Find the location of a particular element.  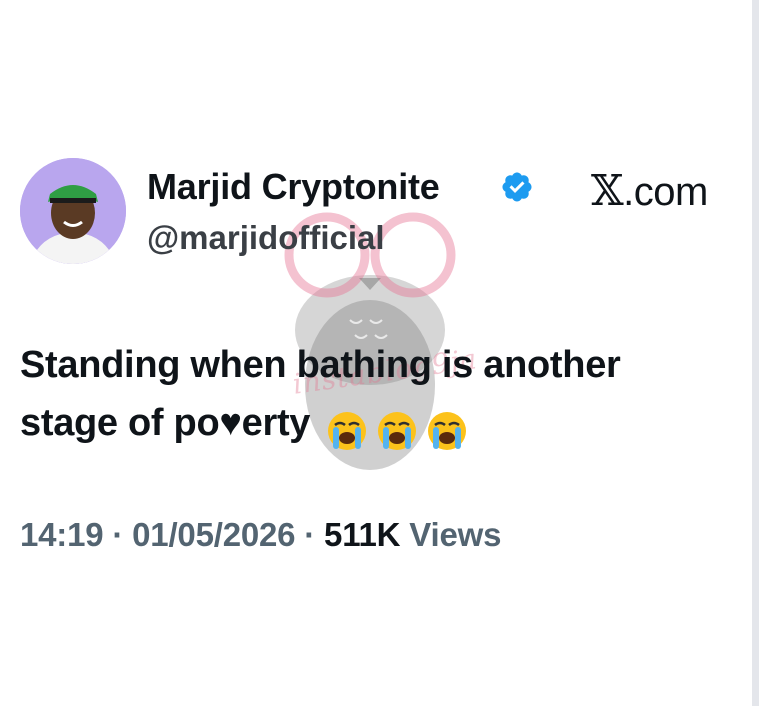

views-label: Views is located at coordinates (455, 534).